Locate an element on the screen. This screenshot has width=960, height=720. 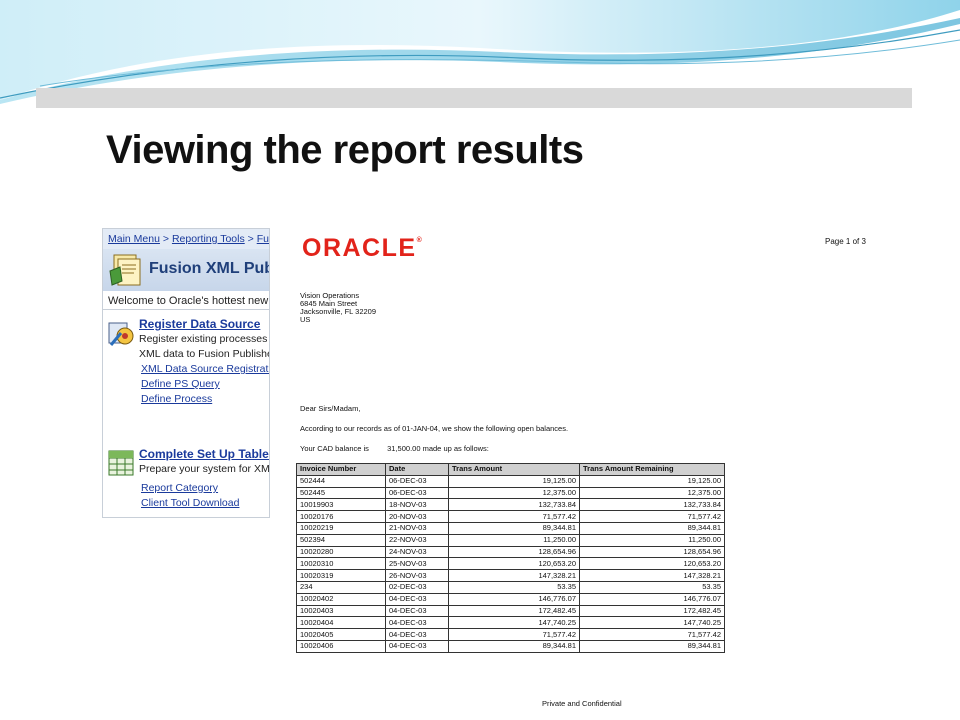
cell-trans-amount: 132,733.84 is located at coordinates (514, 505).